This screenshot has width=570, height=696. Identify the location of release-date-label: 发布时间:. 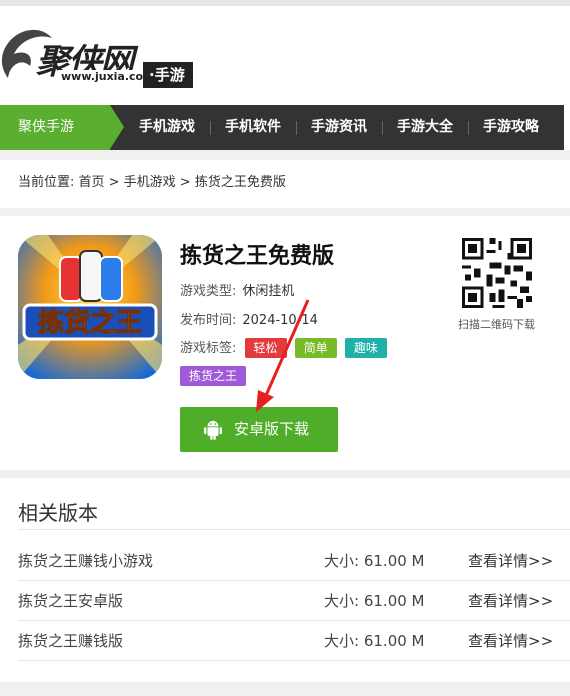
(208, 320).